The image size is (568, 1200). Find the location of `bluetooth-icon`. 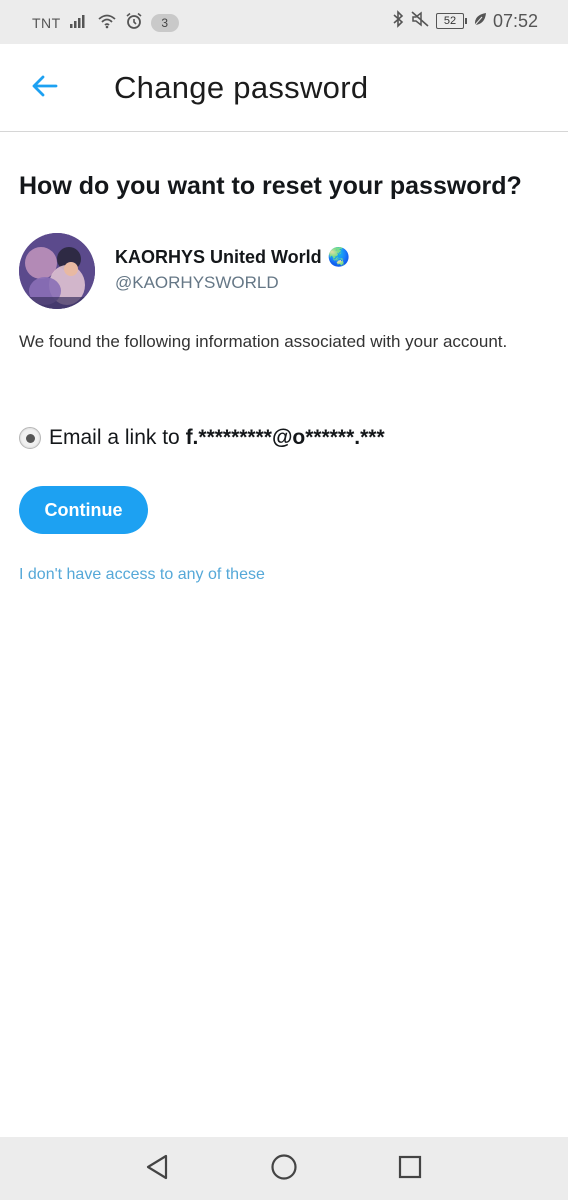

bluetooth-icon is located at coordinates (398, 21).